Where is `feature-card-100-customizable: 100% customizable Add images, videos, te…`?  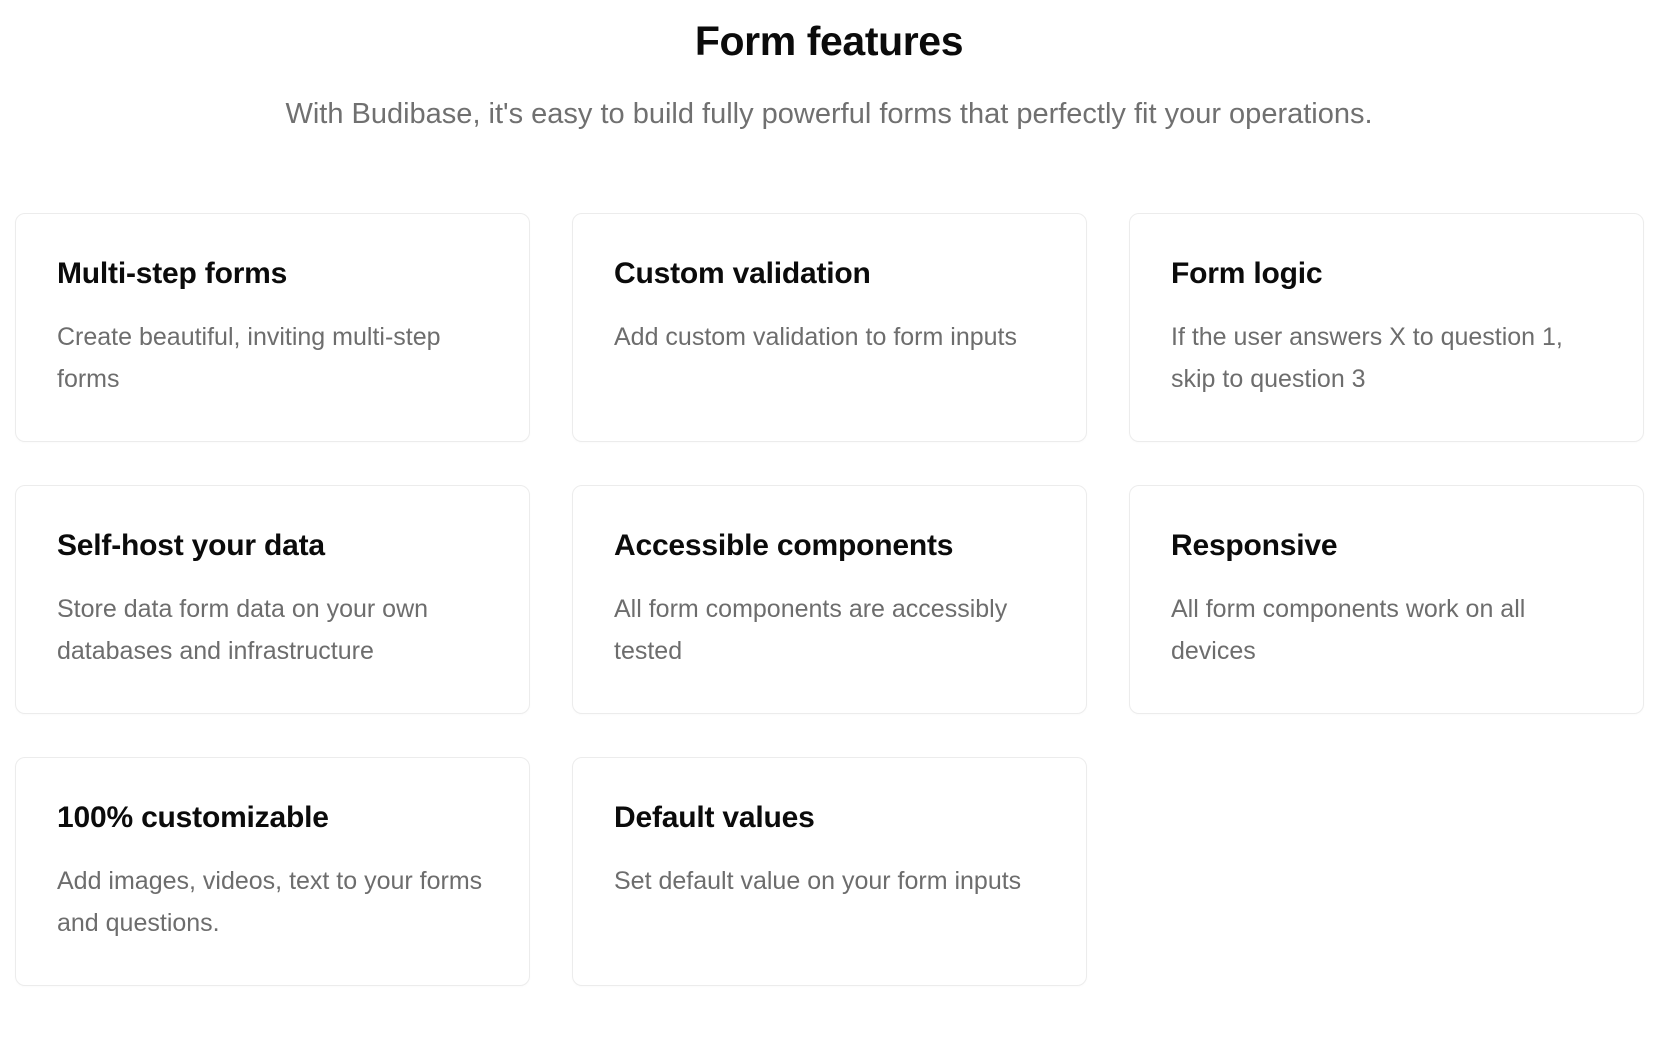
feature-card-100-customizable: 100% customizable Add images, videos, te… is located at coordinates (272, 871).